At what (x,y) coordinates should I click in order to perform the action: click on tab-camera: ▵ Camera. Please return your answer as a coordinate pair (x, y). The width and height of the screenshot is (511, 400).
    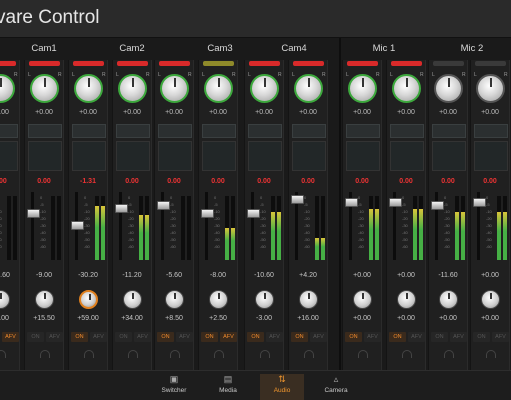
    Looking at the image, I should click on (336, 387).